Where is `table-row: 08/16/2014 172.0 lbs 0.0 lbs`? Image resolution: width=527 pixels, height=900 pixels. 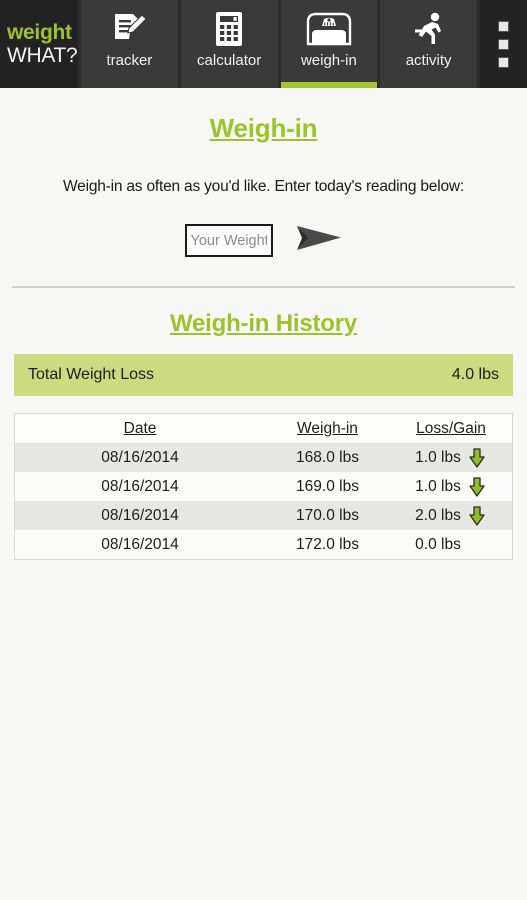 table-row: 08/16/2014 172.0 lbs 0.0 lbs is located at coordinates (263, 544).